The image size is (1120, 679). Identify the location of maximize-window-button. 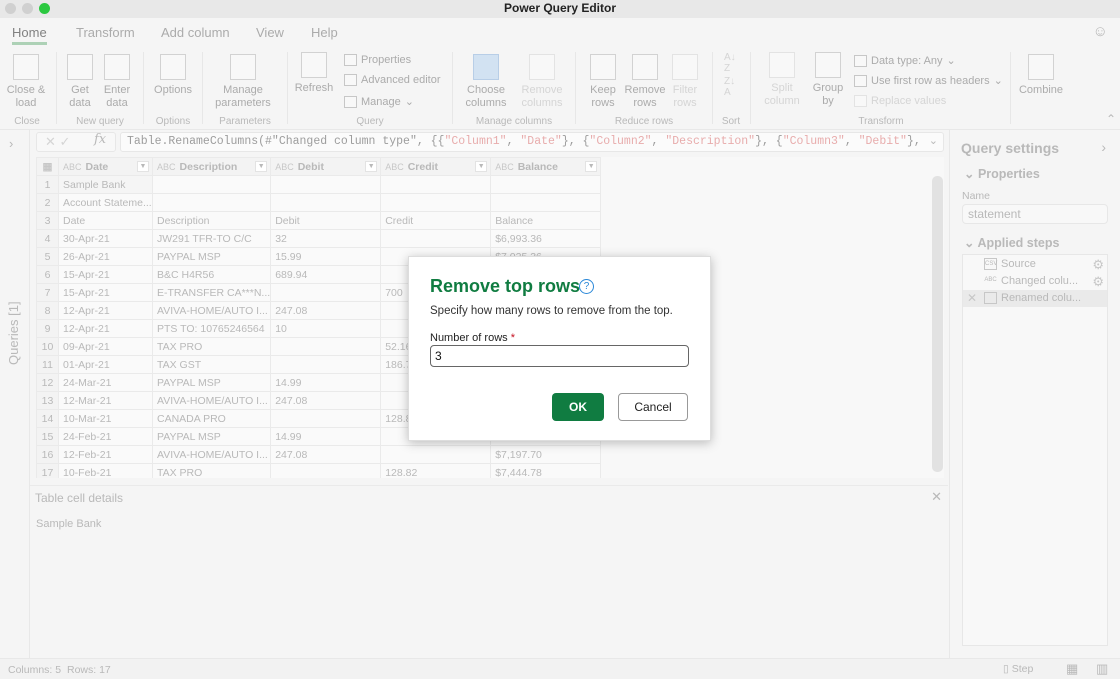
(44, 8).